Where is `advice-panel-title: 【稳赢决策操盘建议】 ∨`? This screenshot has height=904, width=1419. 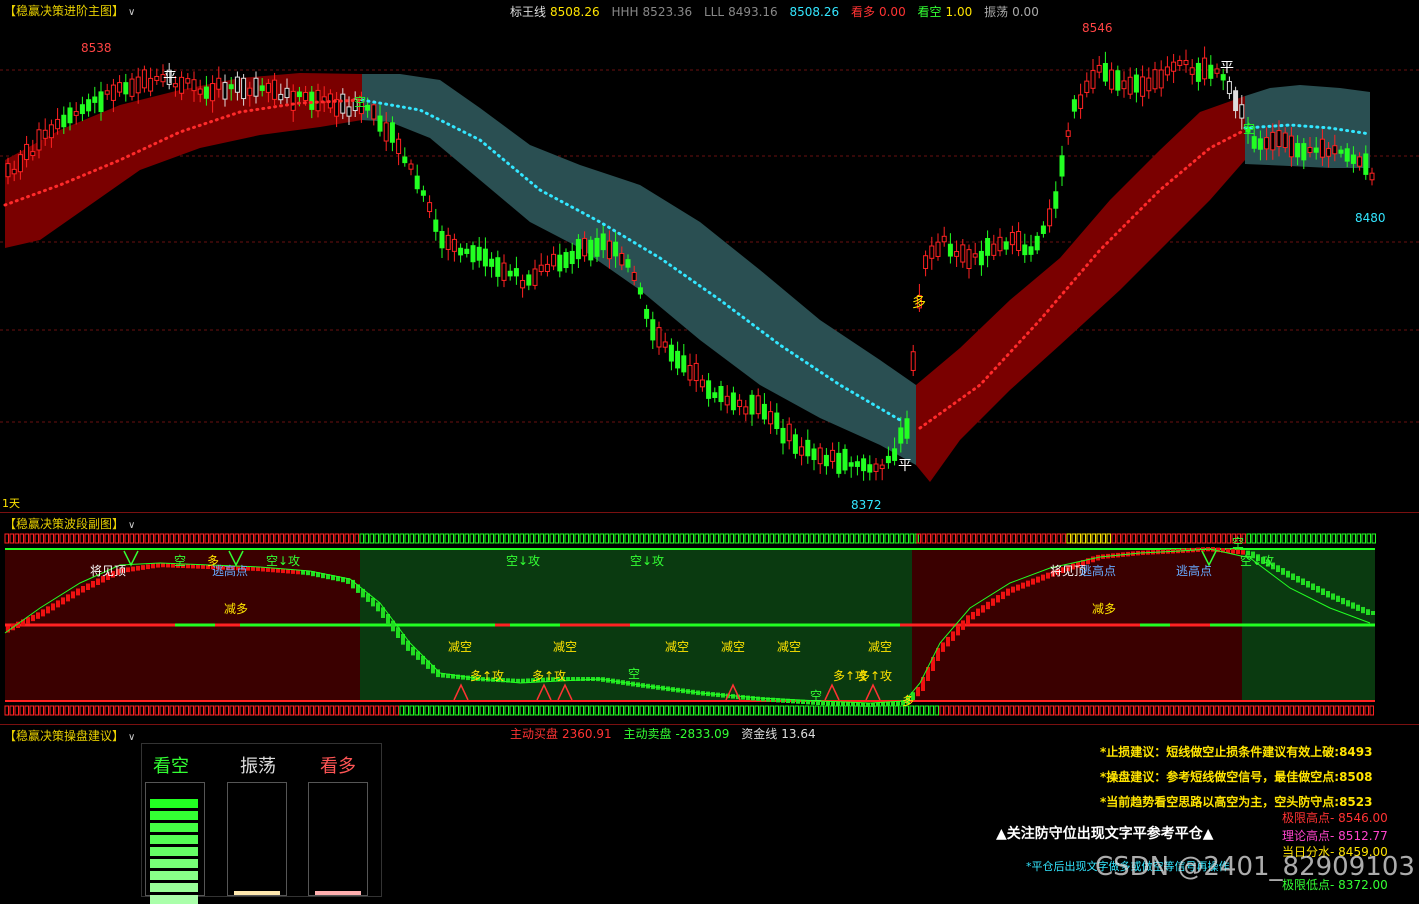 advice-panel-title: 【稳赢决策操盘建议】 ∨ is located at coordinates (69, 735).